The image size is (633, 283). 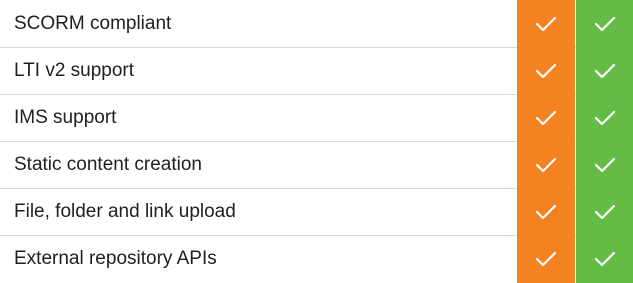 What do you see at coordinates (65, 117) in the screenshot?
I see `feature-label: IMS support` at bounding box center [65, 117].